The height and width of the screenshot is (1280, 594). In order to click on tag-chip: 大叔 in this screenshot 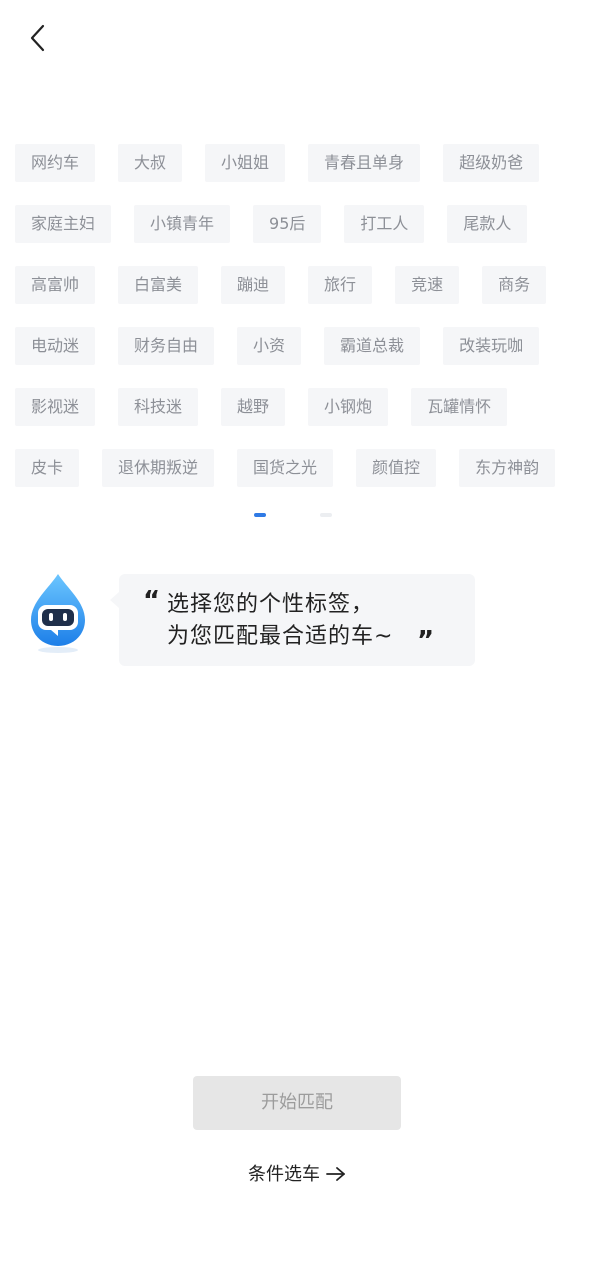, I will do `click(150, 163)`.